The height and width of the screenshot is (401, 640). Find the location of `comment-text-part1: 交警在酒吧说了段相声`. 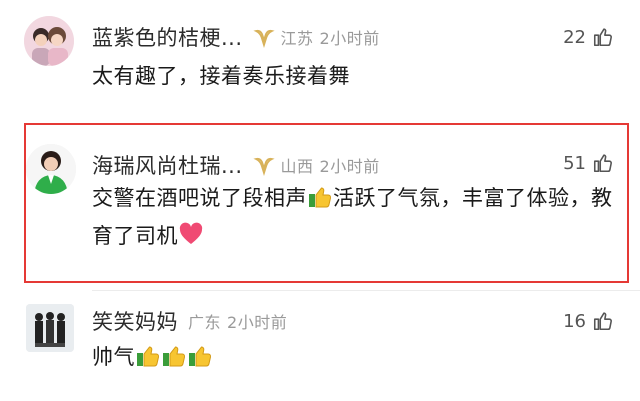

comment-text-part1: 交警在酒吧说了段相声 is located at coordinates (199, 198).